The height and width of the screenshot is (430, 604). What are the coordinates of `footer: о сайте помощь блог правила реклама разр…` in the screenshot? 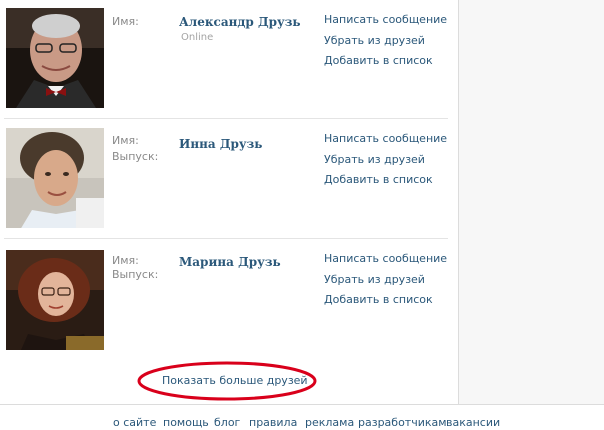 It's located at (302, 417).